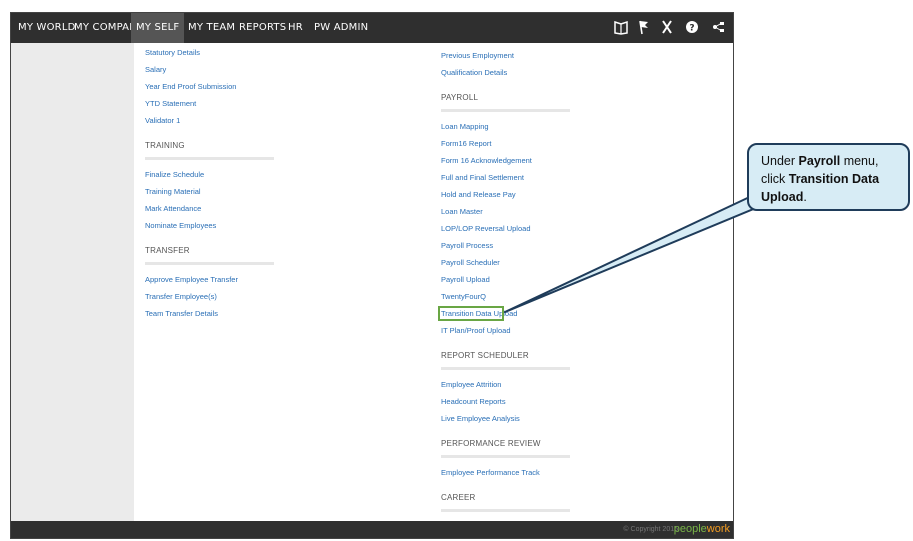  I want to click on section-header-report-scheduler: REPORT SCHEDULER, so click(485, 355).